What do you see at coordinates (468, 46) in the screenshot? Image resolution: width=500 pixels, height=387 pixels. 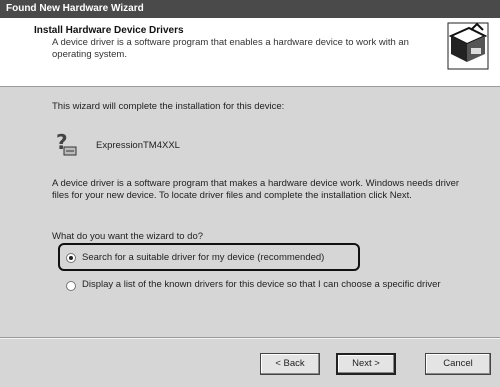 I see `hardware-wizard-icon` at bounding box center [468, 46].